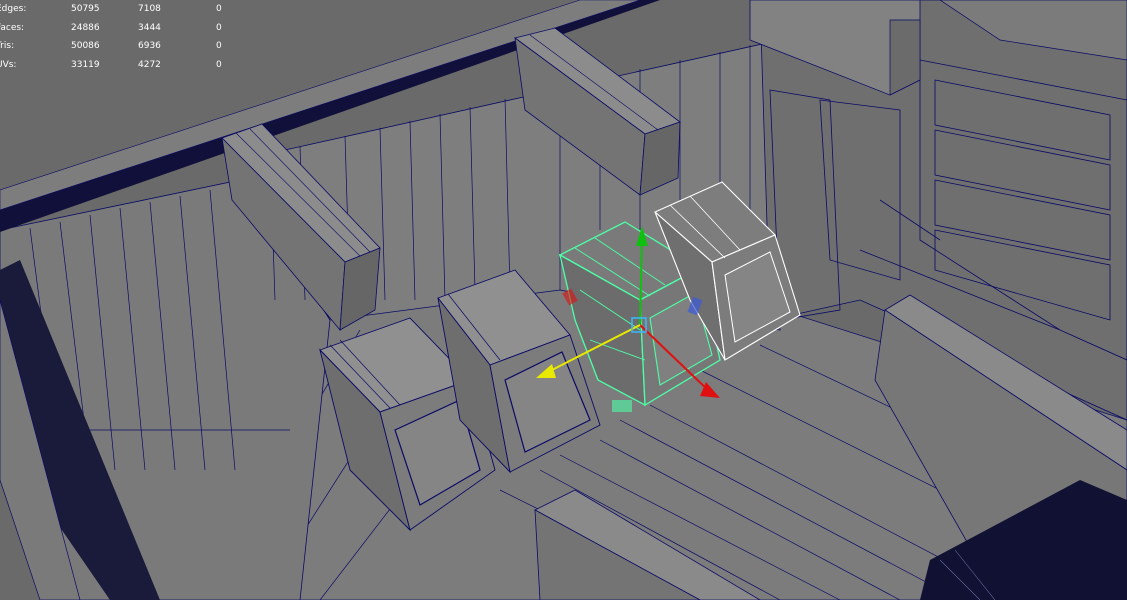 The height and width of the screenshot is (600, 1127). Describe the element at coordinates (149, 46) in the screenshot. I see `hud-value-selected: 6936` at that location.